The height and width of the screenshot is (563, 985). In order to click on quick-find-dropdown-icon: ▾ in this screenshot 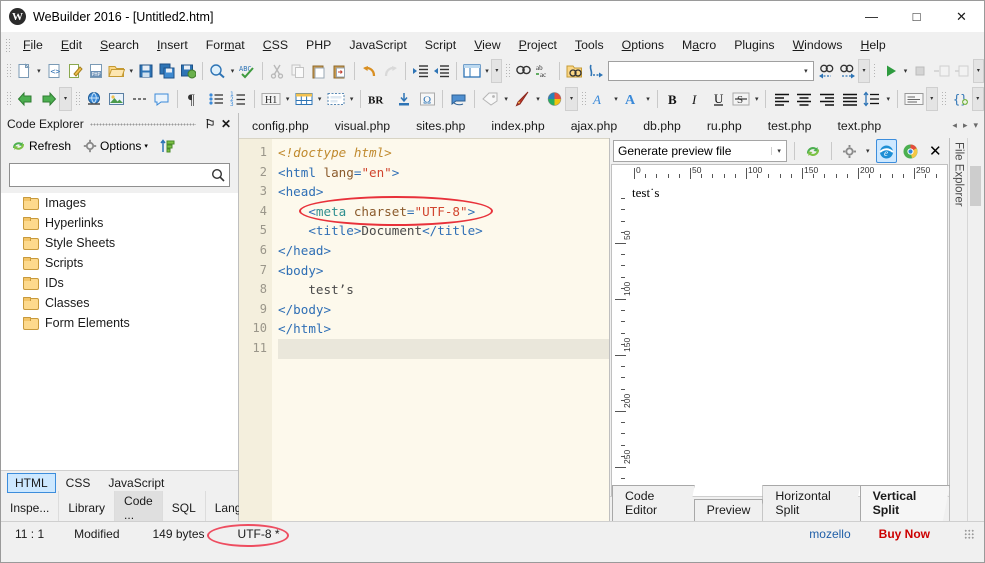, I will do `click(805, 71)`.